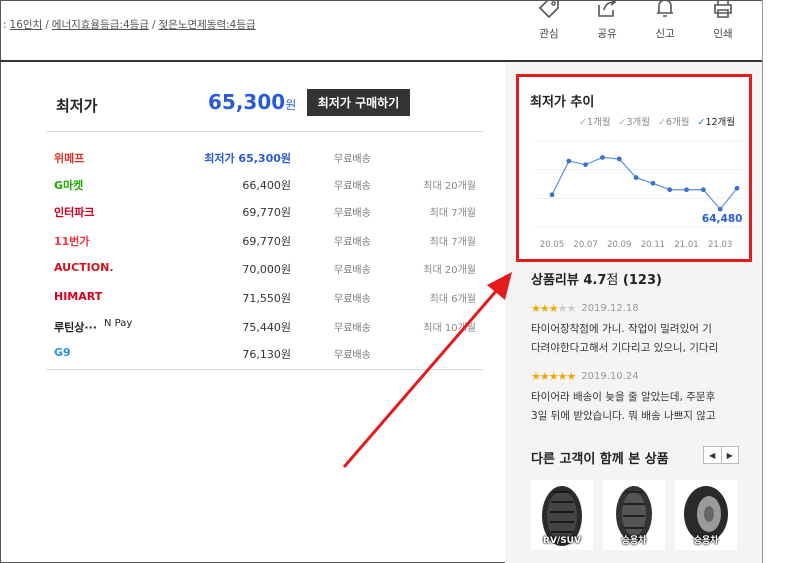  What do you see at coordinates (26, 25) in the screenshot?
I see `spec-link-size: 16인치` at bounding box center [26, 25].